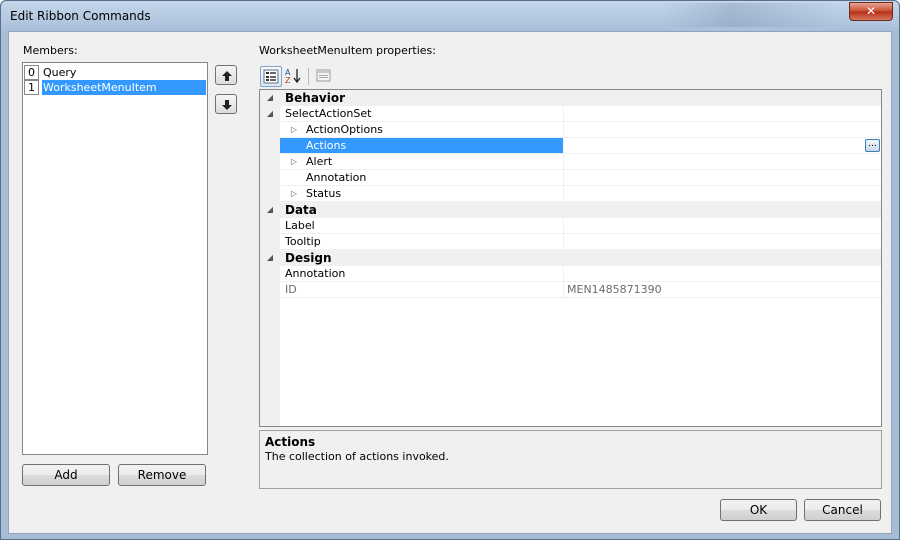 Image resolution: width=900 pixels, height=540 pixels. Describe the element at coordinates (31, 72) in the screenshot. I see `member-index: 0` at that location.